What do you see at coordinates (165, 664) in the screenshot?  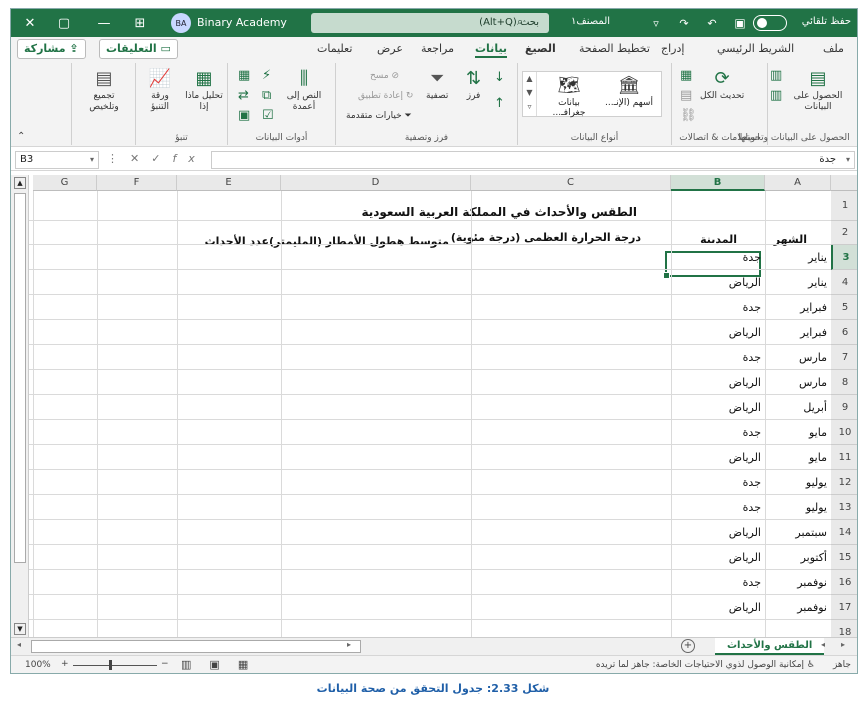 I see `zoom-in-icon: −` at bounding box center [165, 664].